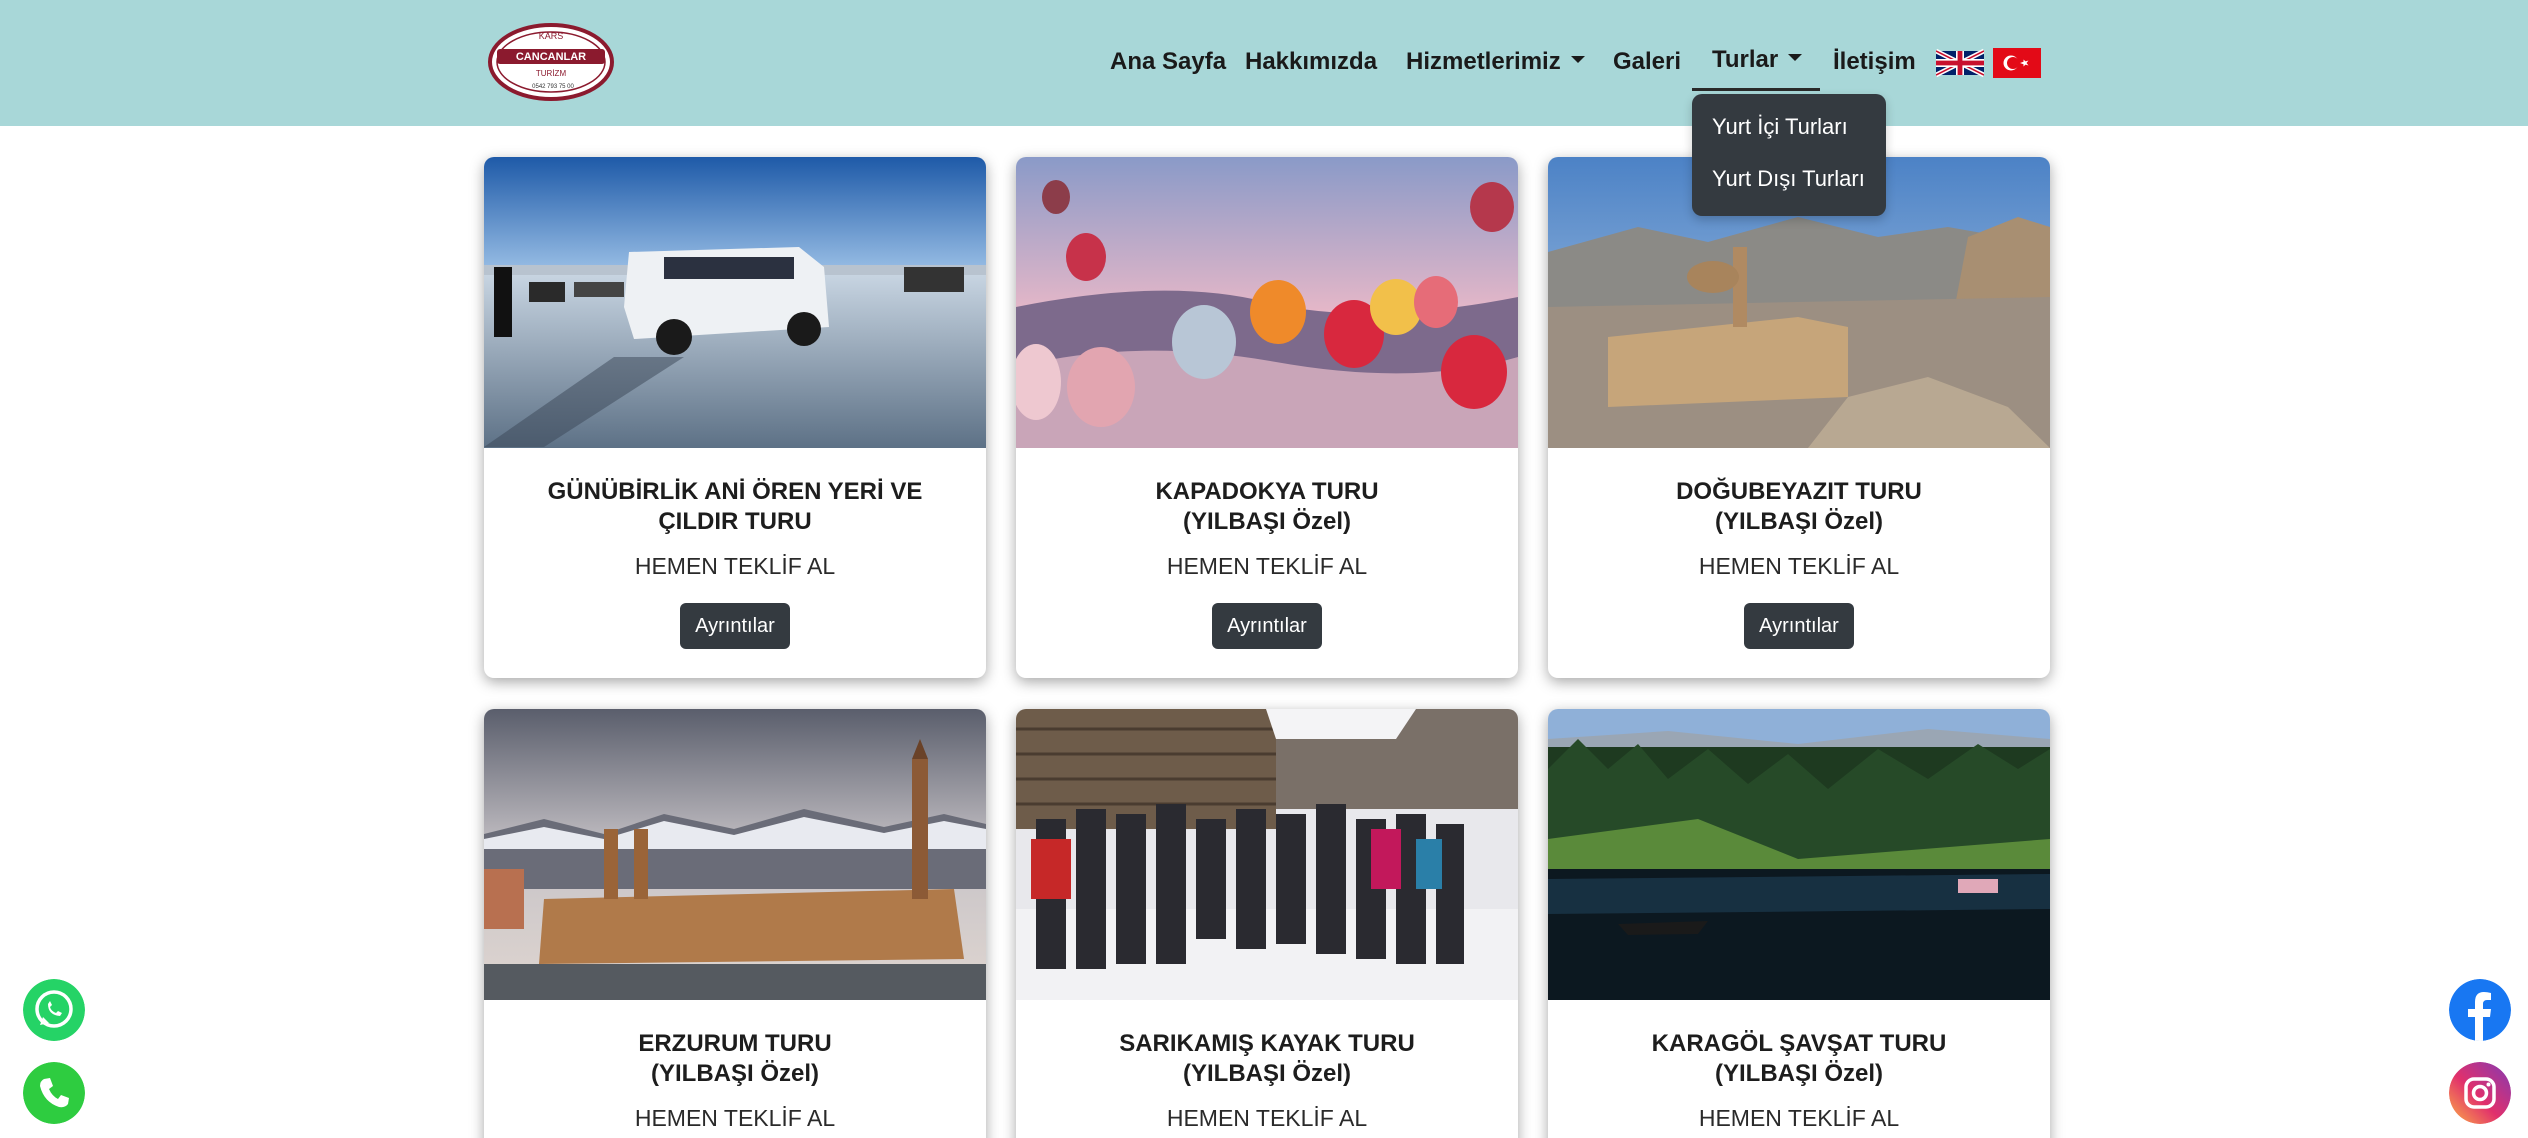  Describe the element at coordinates (735, 1059) in the screenshot. I see `card-title: ERZURUM TURU (YILBAŞI Özel)` at that location.